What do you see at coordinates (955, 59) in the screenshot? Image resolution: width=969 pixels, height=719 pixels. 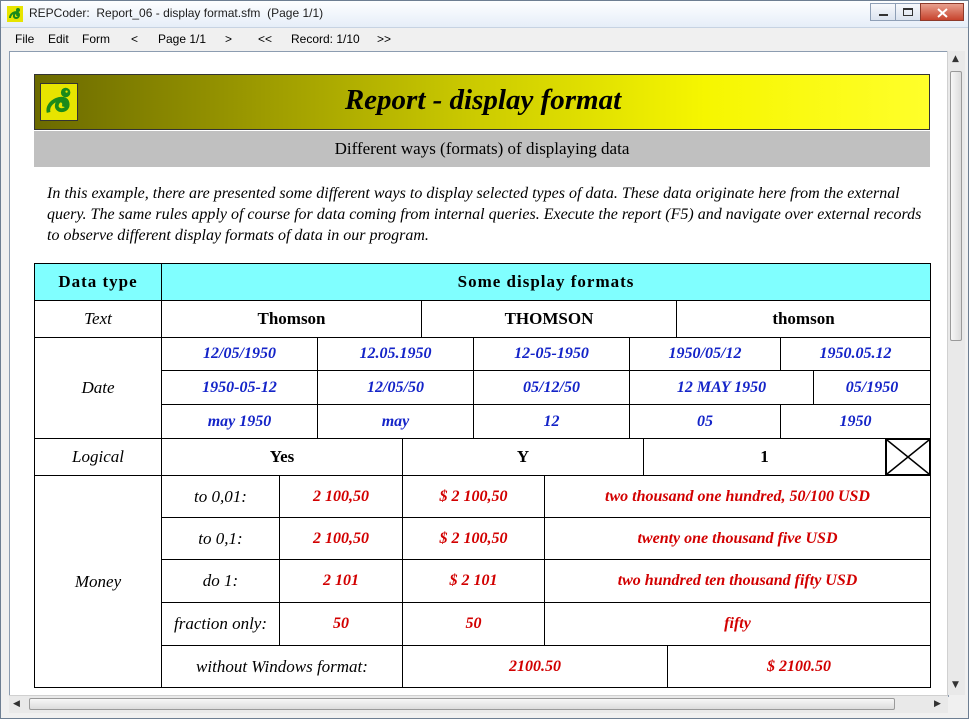 I see `scroll-up-icon: ▲` at bounding box center [955, 59].